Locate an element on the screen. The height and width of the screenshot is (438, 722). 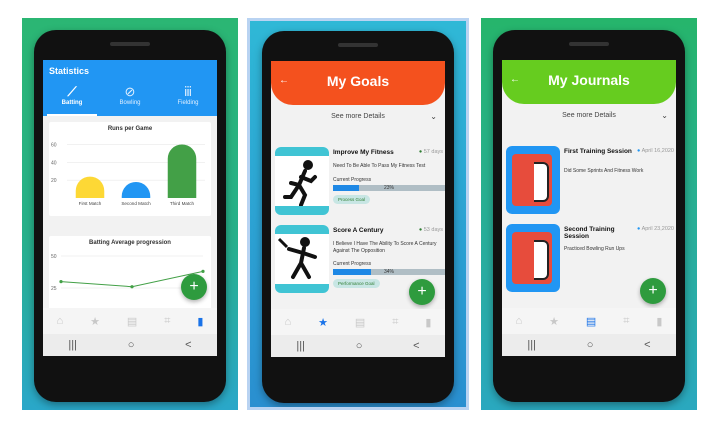
x-tick-label: Second Match is located at coordinates (136, 203).